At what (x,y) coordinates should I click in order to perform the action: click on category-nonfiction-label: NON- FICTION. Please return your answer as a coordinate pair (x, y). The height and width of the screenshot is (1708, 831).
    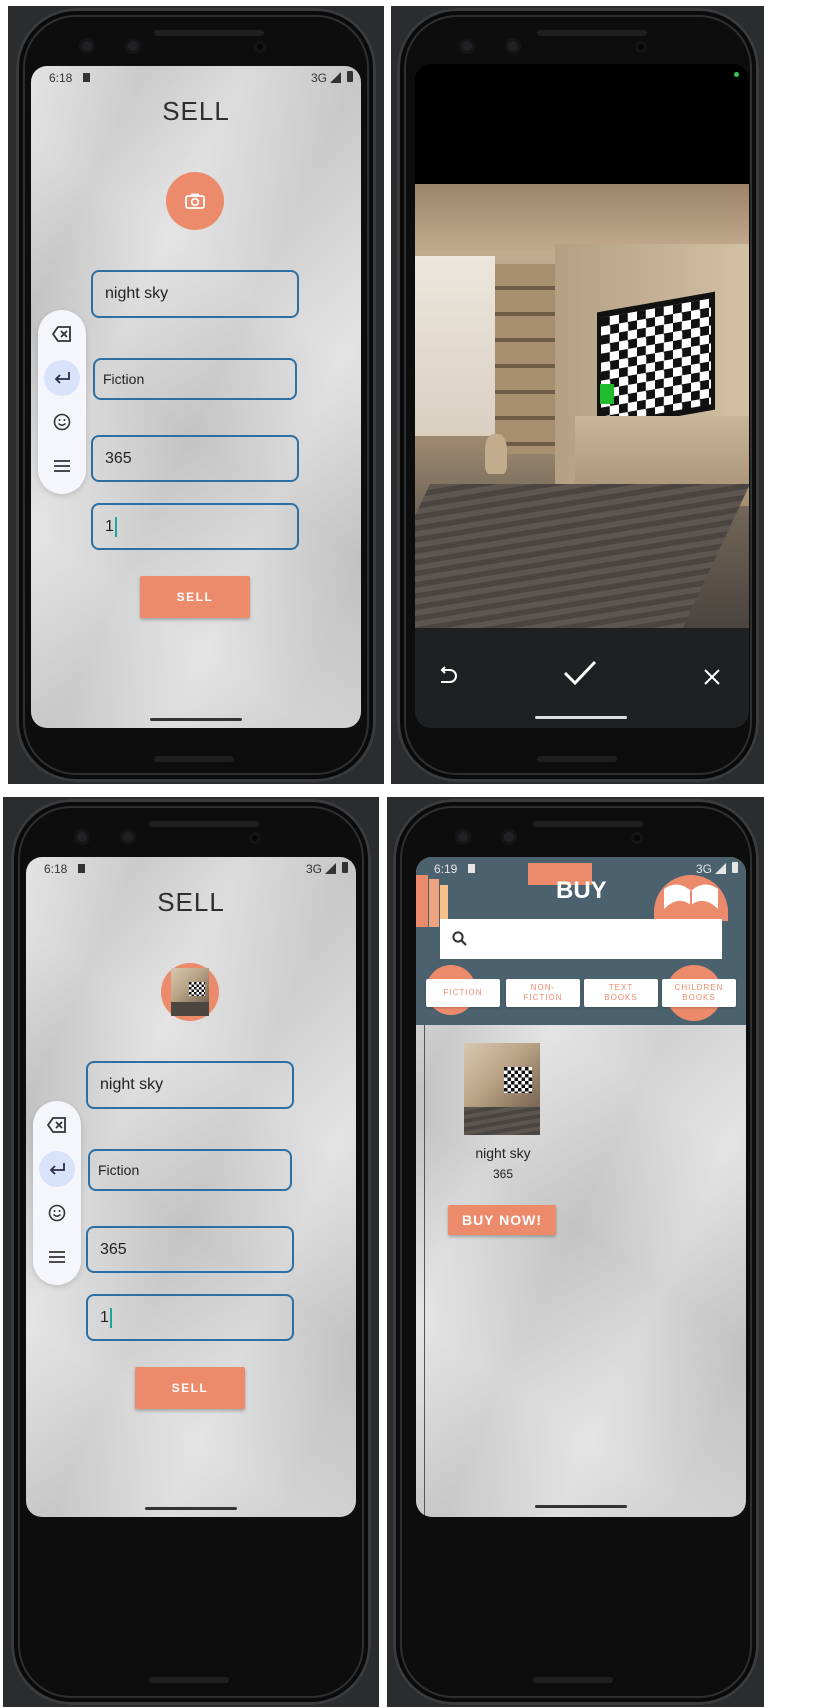
    Looking at the image, I should click on (543, 992).